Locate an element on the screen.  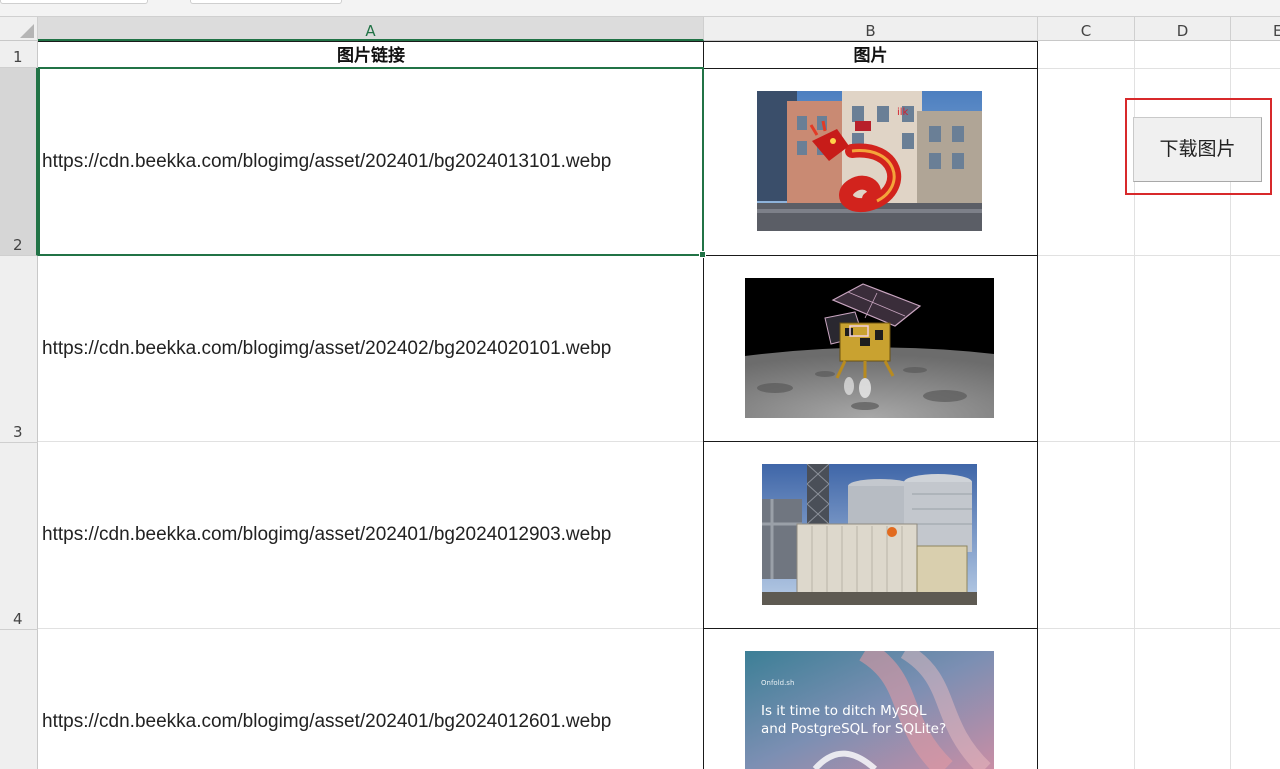
article-cover-headline-1: Is it time to ditch MySQL is located at coordinates (844, 711).